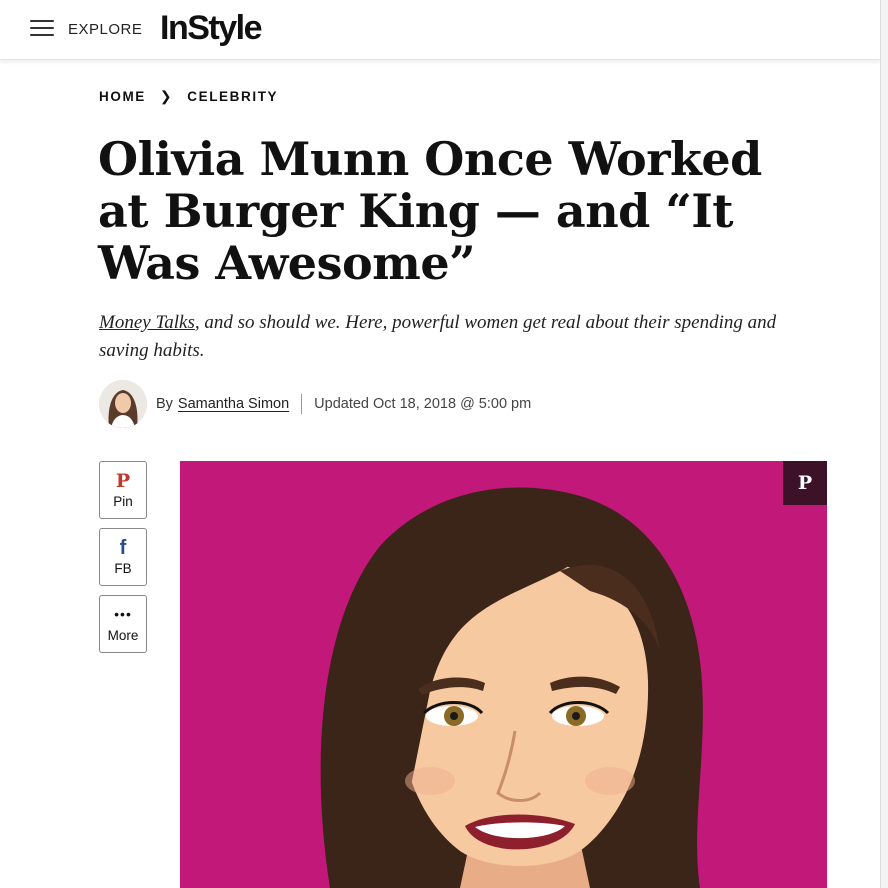 This screenshot has height=888, width=888. Describe the element at coordinates (122, 96) in the screenshot. I see `breadcrumb-home: HOME` at that location.